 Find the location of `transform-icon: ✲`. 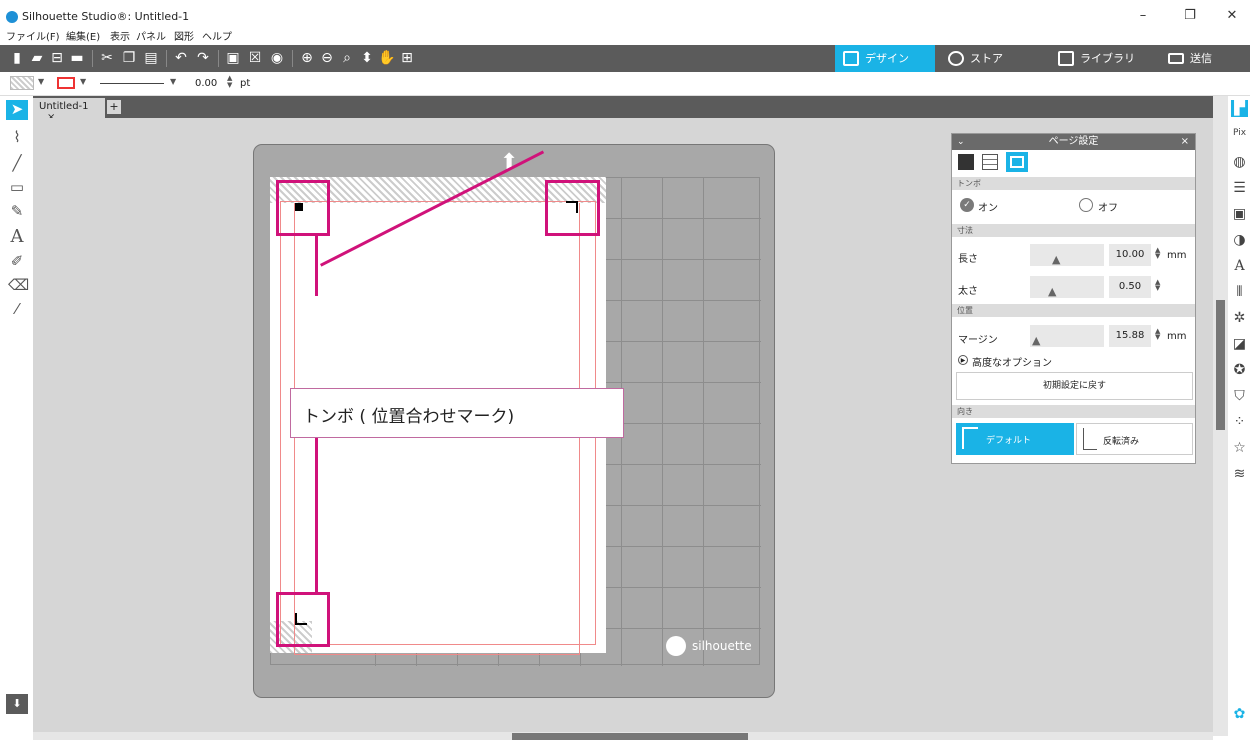

transform-icon: ✲ is located at coordinates (1239, 318).